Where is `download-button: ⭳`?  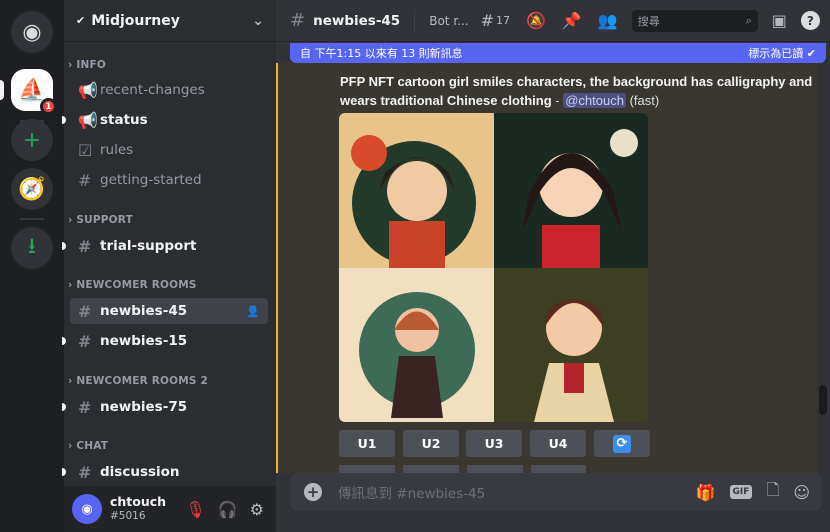
download-button: ⭳ is located at coordinates (32, 248).